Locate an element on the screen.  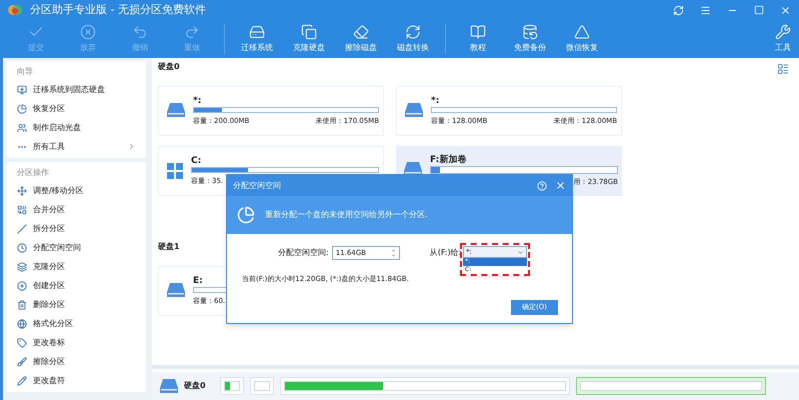
sidebar-item: 克隆分区 is located at coordinates (76, 266).